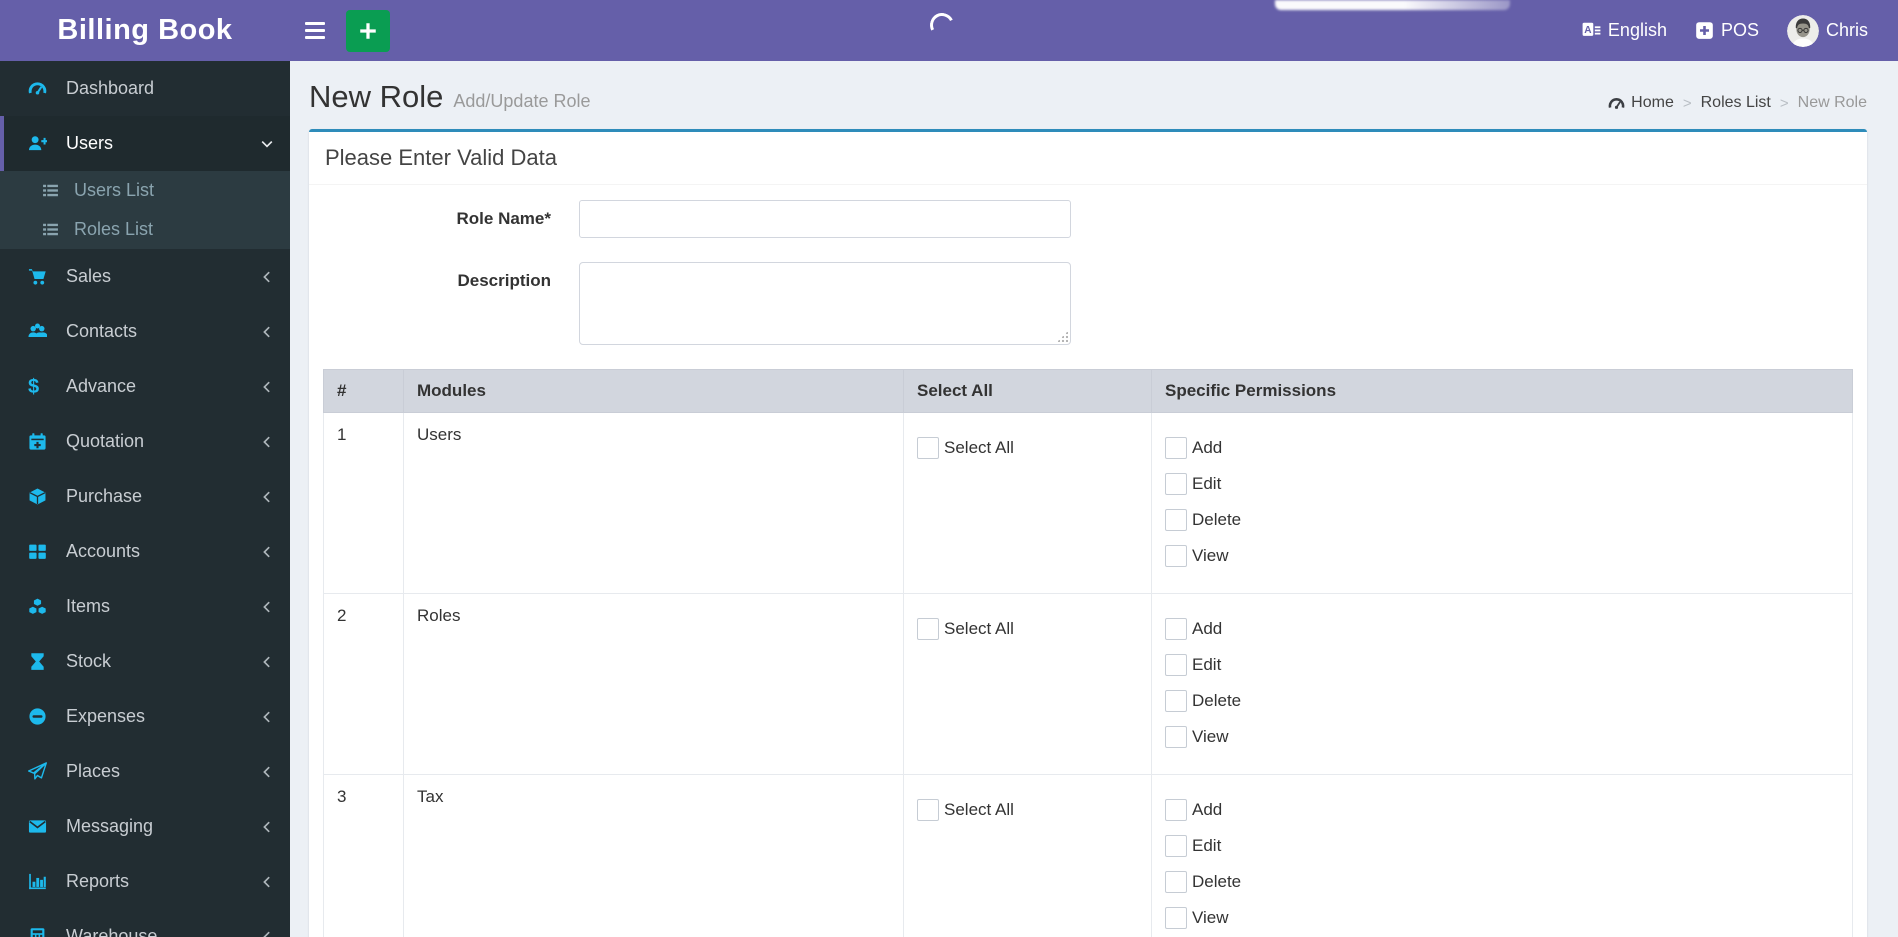 The width and height of the screenshot is (1898, 937). I want to click on sidebar-item-purchase: Purchase, so click(145, 496).